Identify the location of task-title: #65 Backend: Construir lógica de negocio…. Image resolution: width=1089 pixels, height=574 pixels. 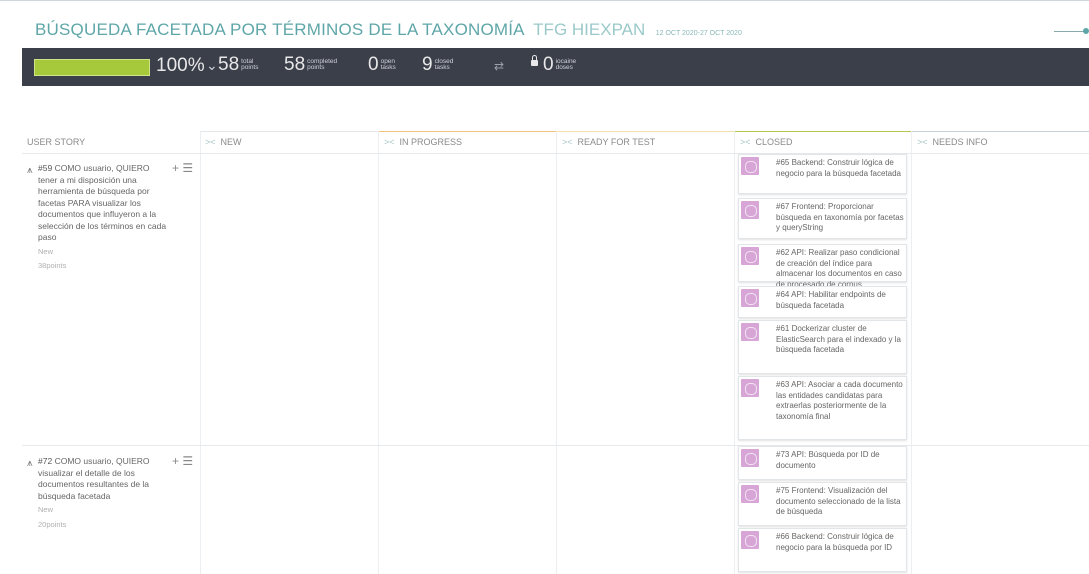
(840, 168).